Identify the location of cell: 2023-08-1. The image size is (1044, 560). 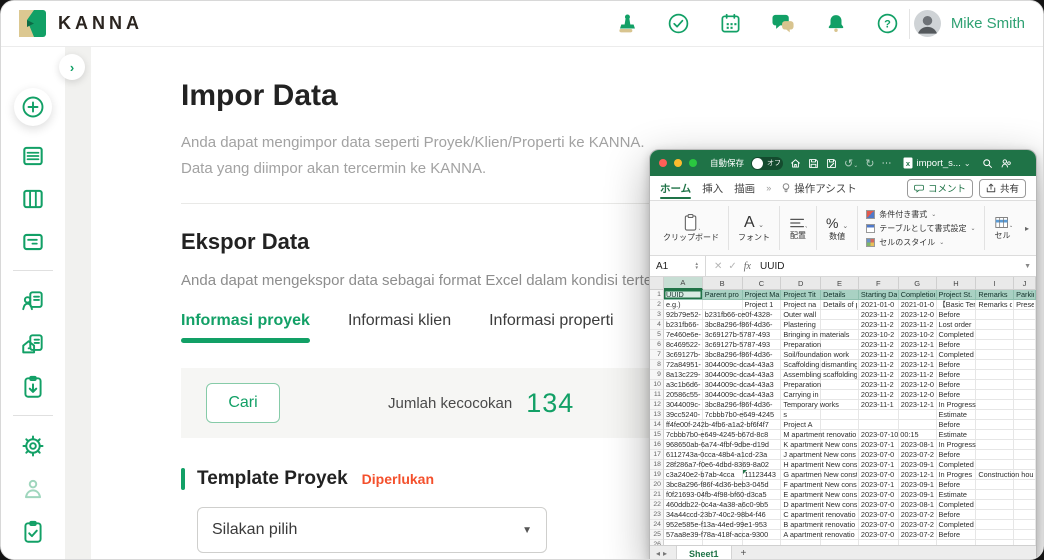
(917, 445).